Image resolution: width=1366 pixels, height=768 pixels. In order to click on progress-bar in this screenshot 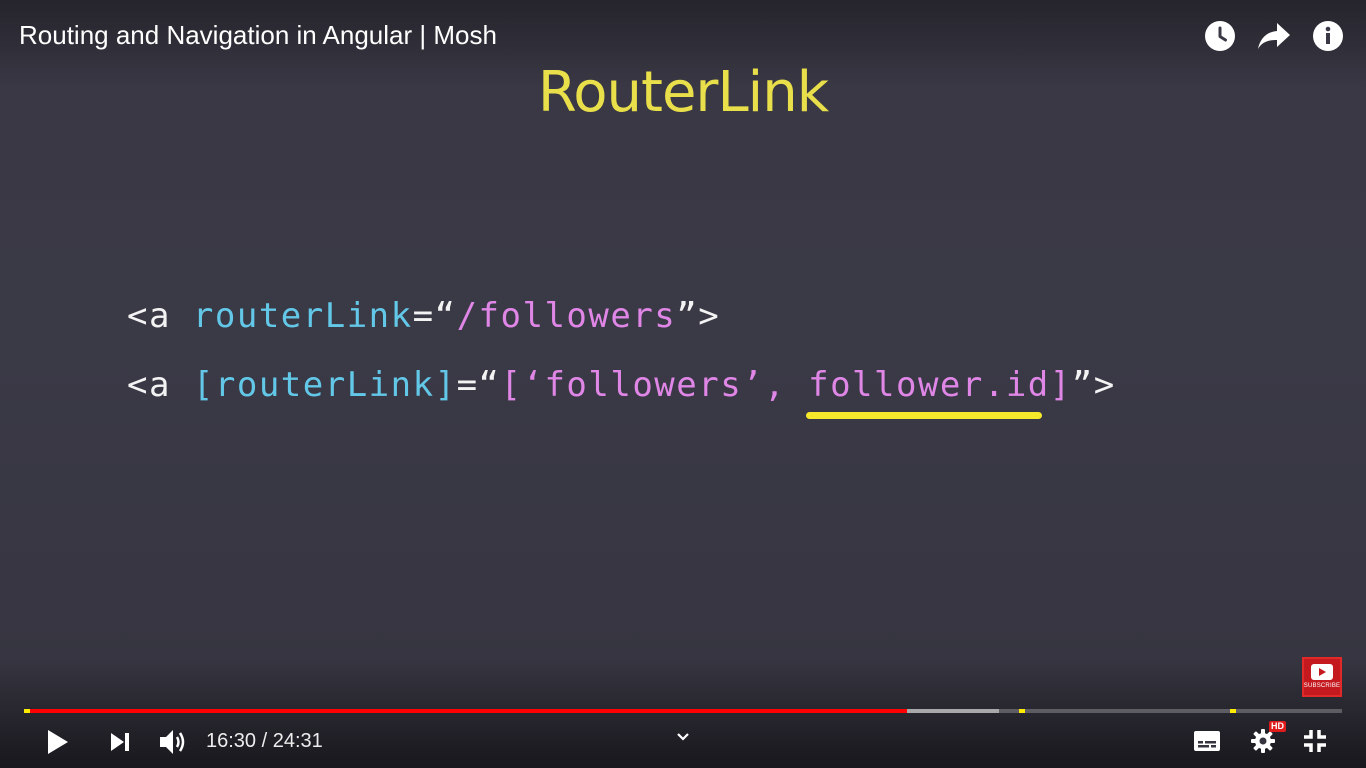, I will do `click(683, 711)`.